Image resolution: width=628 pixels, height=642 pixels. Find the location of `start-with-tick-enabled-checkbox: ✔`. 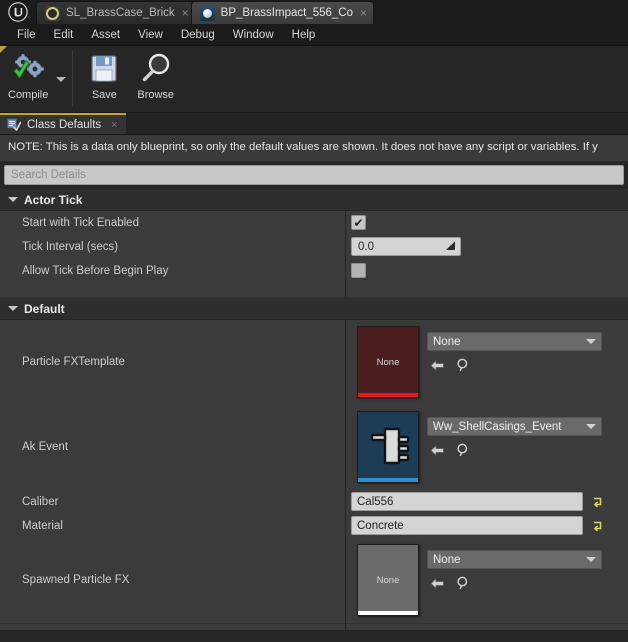

start-with-tick-enabled-checkbox: ✔ is located at coordinates (358, 222).